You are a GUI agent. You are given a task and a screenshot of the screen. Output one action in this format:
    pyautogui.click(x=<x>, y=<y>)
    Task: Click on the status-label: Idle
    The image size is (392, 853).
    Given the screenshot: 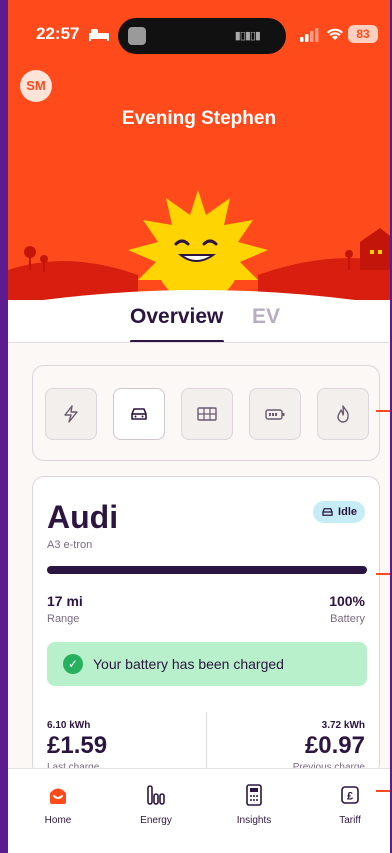 What is the action you would take?
    pyautogui.click(x=347, y=512)
    